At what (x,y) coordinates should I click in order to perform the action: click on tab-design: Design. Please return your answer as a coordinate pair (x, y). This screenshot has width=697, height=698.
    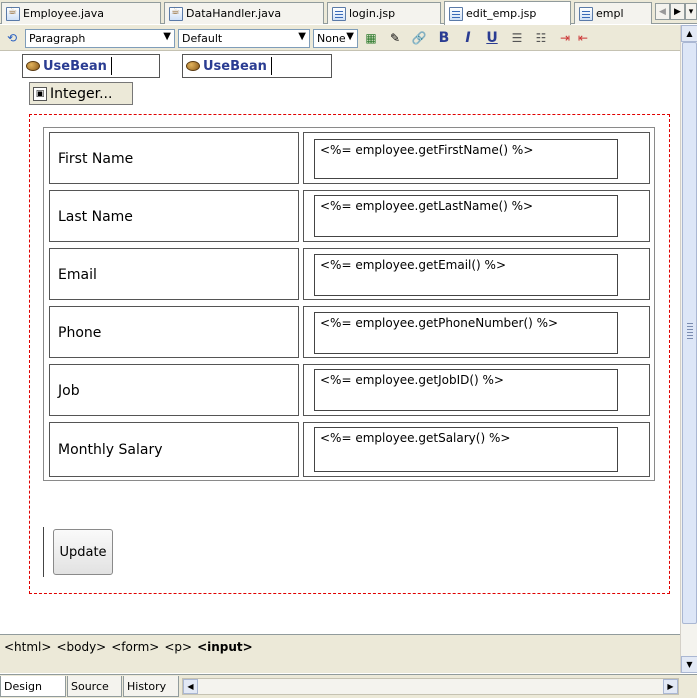
    Looking at the image, I should click on (33, 686).